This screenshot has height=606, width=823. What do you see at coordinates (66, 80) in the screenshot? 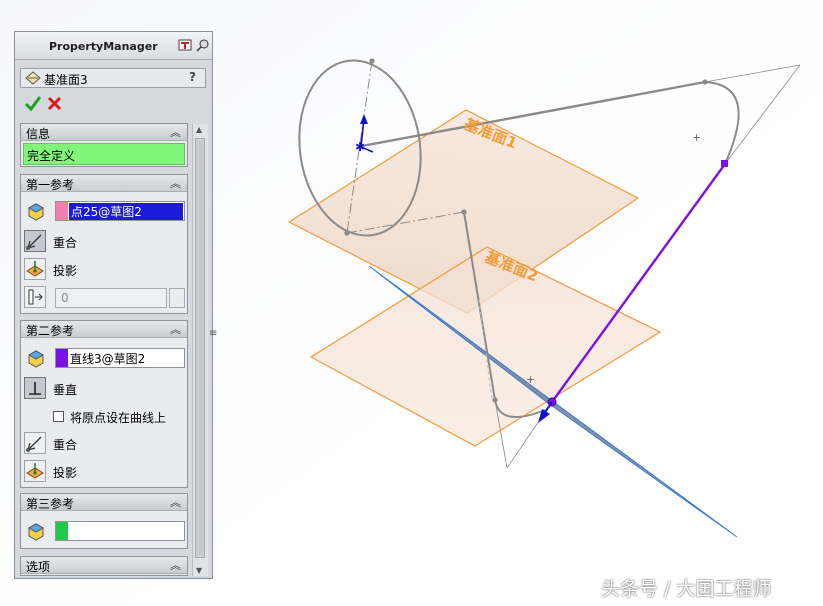
I see `feature-name: 基准面3` at bounding box center [66, 80].